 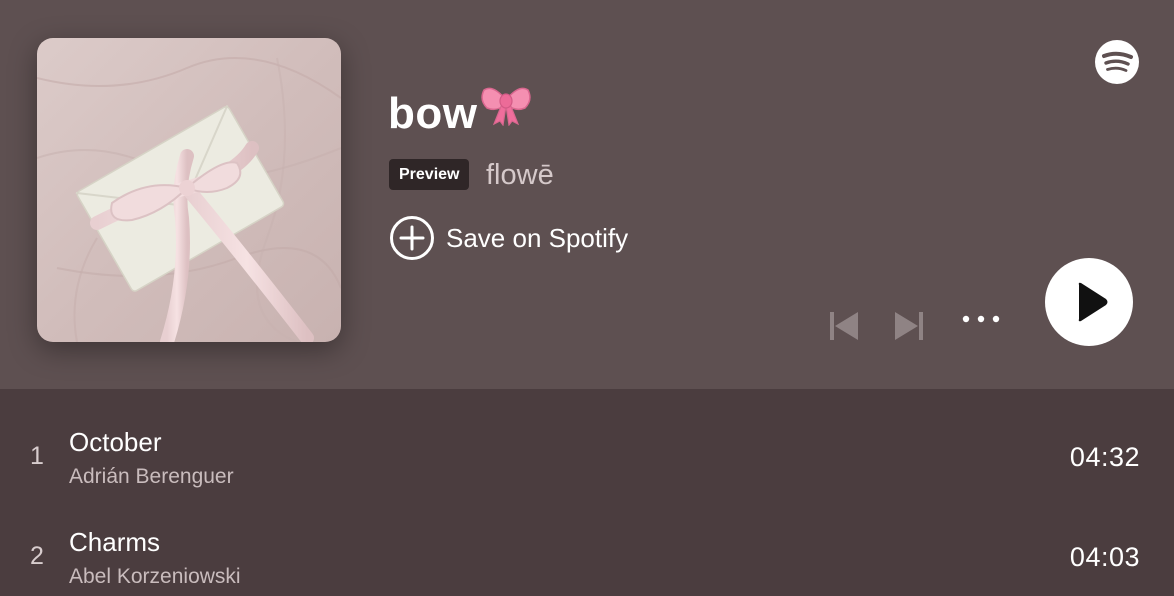 What do you see at coordinates (520, 175) in the screenshot?
I see `artist-name: flowē` at bounding box center [520, 175].